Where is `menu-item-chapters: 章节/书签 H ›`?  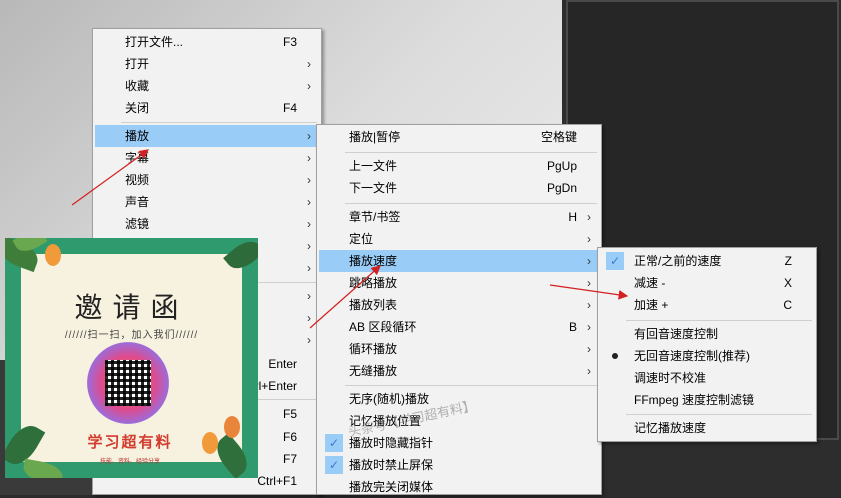
menu-item-chapters: 章节/书签 H › is located at coordinates (459, 217).